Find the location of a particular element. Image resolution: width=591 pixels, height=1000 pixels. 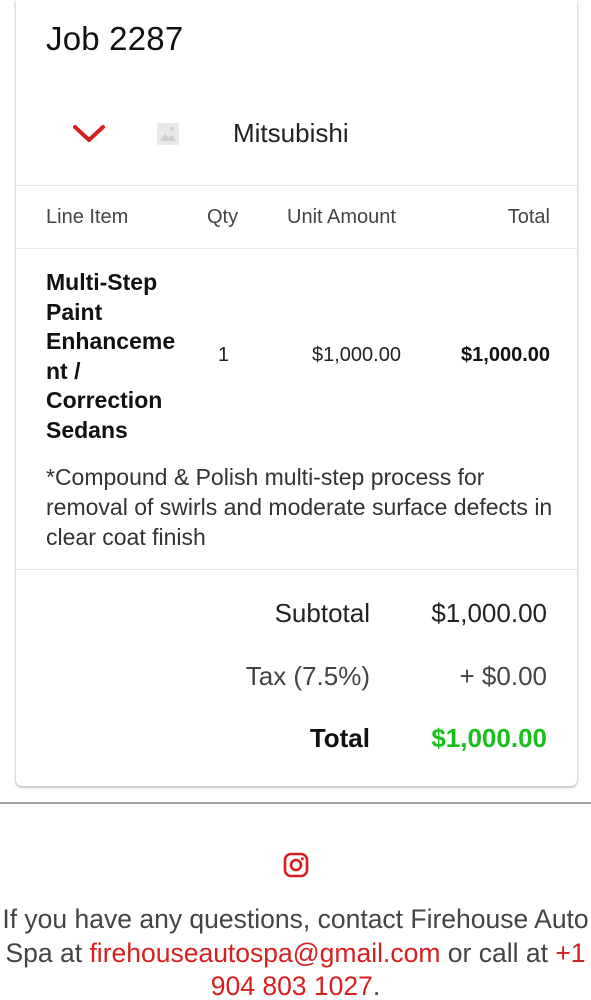

line-item-name-line: Correction is located at coordinates (104, 400).